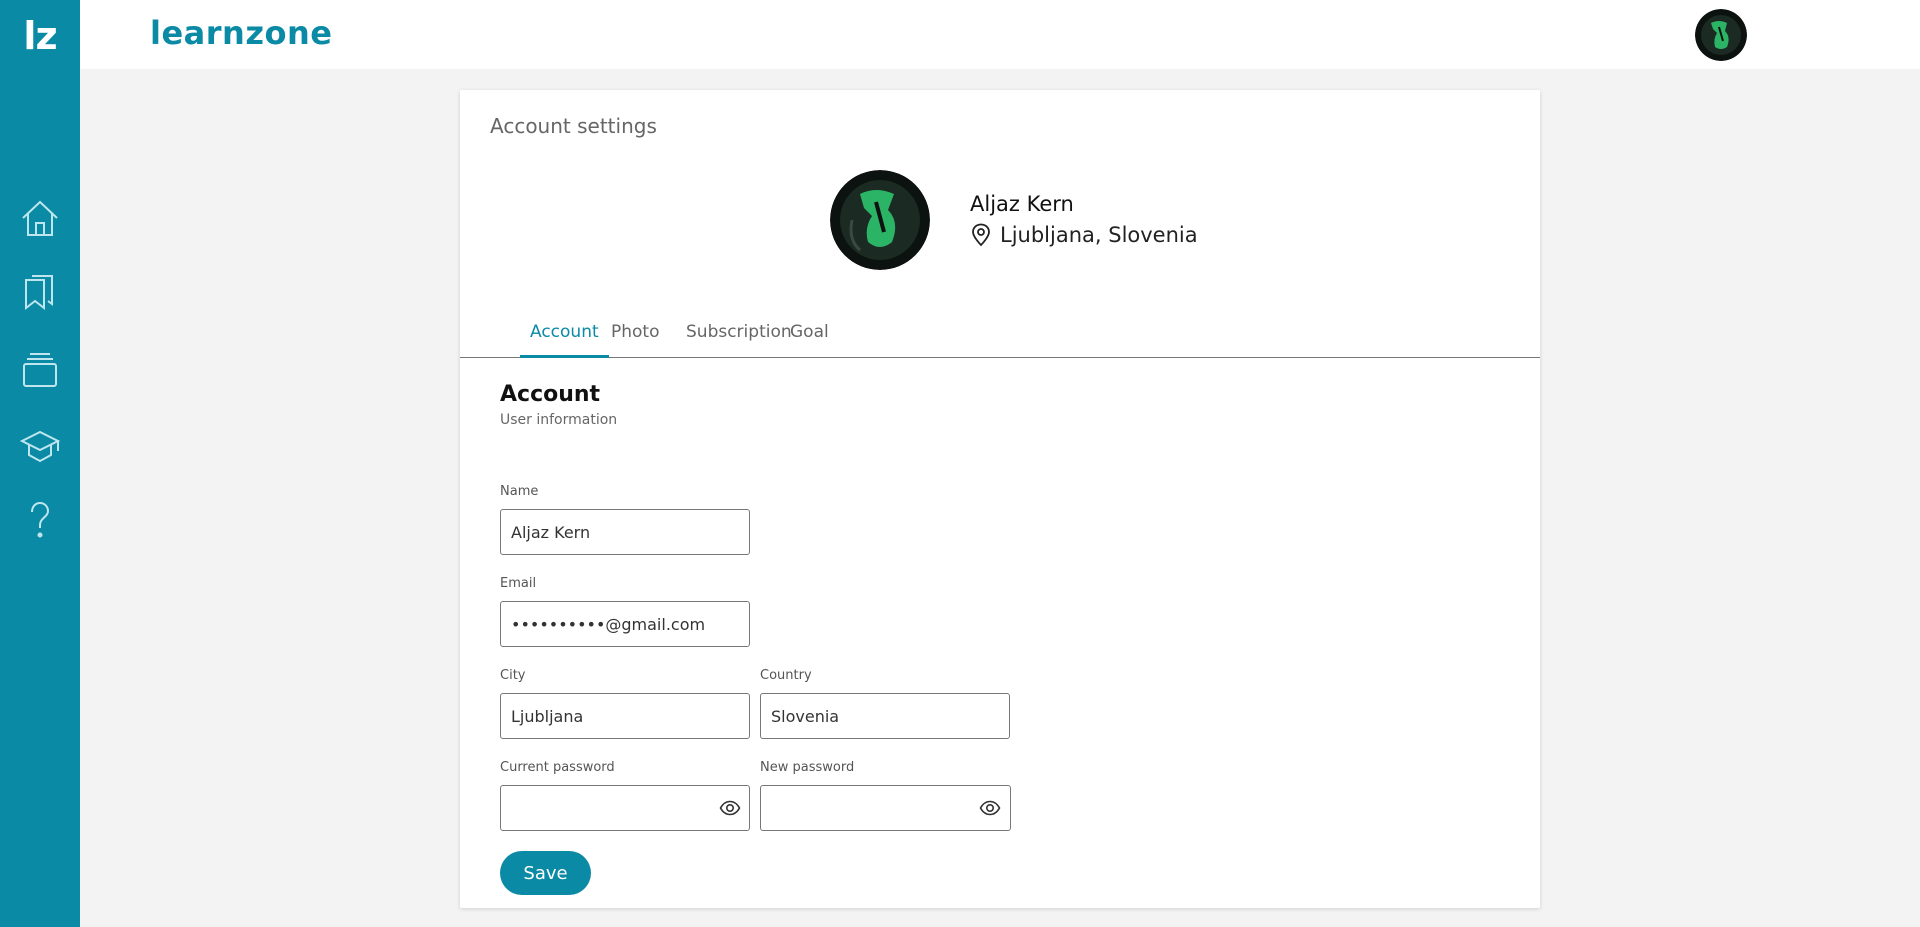 This screenshot has height=927, width=1920. Describe the element at coordinates (885, 716) in the screenshot. I see `country-input` at that location.